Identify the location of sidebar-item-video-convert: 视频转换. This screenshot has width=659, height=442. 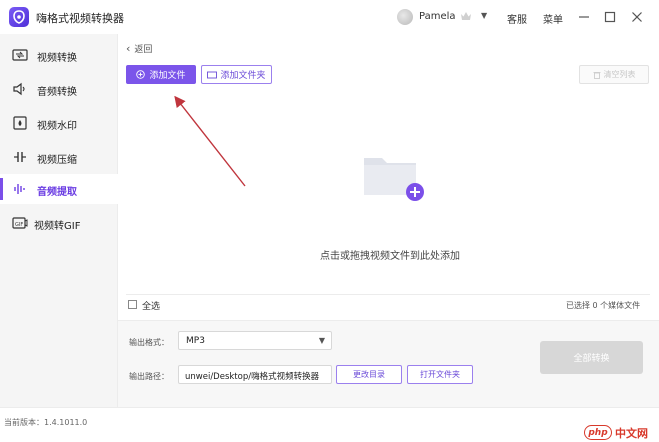
(59, 55).